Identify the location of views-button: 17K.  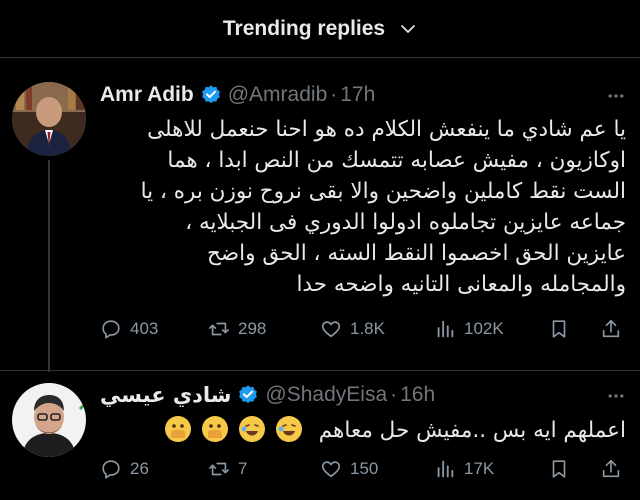
(464, 469).